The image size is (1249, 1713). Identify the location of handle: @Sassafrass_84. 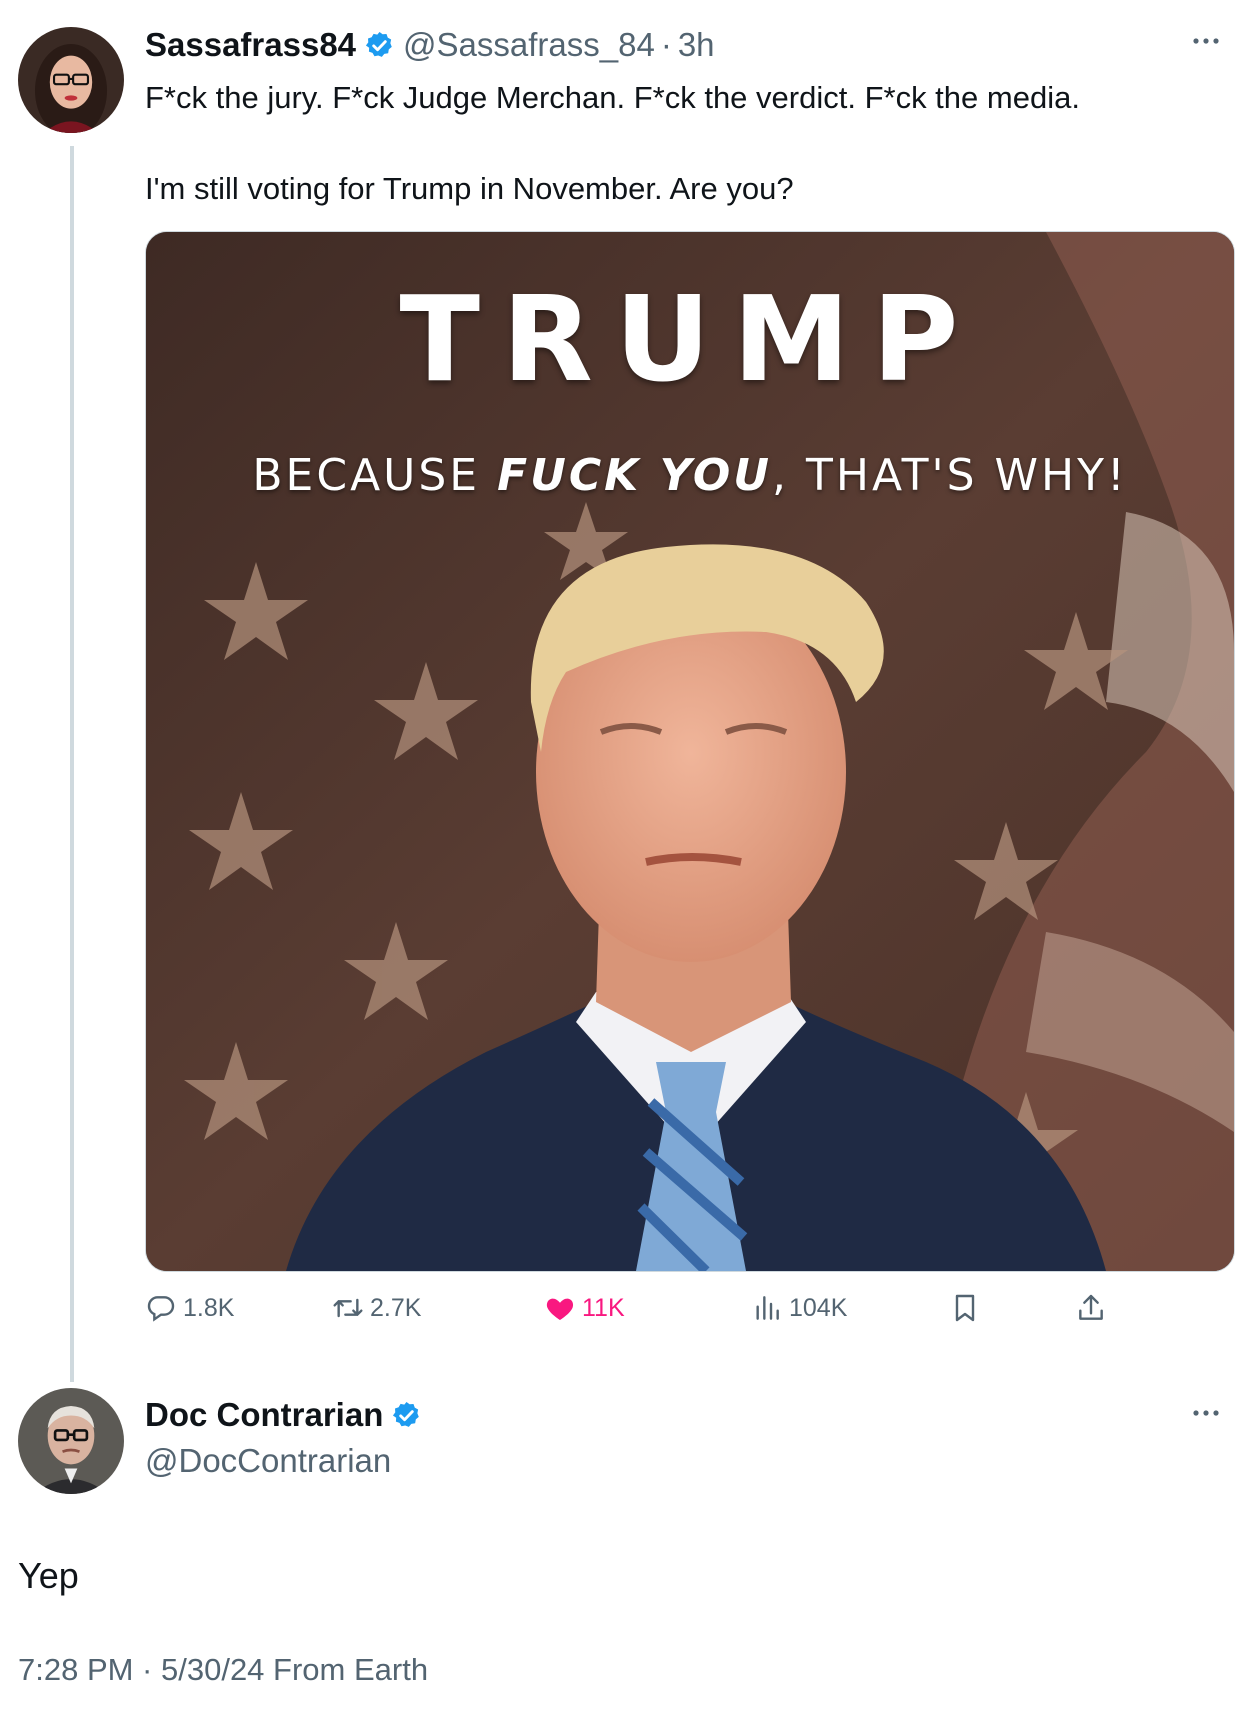
(529, 45).